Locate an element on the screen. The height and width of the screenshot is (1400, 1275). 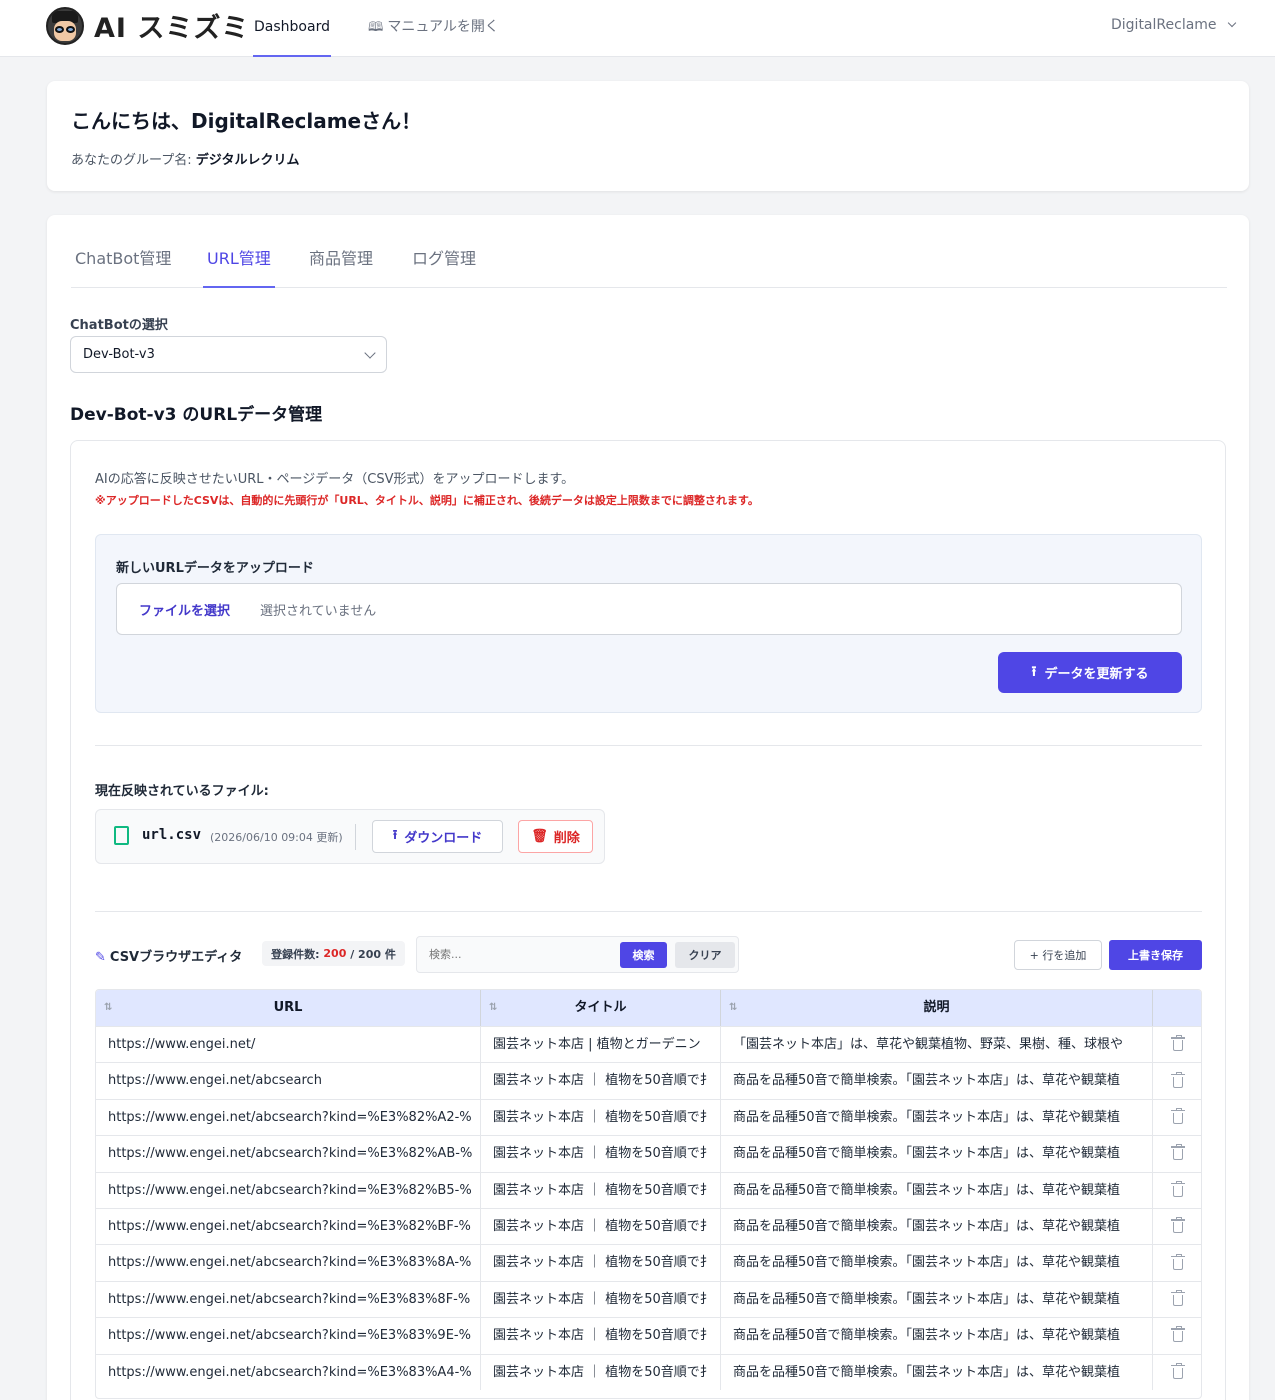
file-name: url.csv is located at coordinates (172, 835).